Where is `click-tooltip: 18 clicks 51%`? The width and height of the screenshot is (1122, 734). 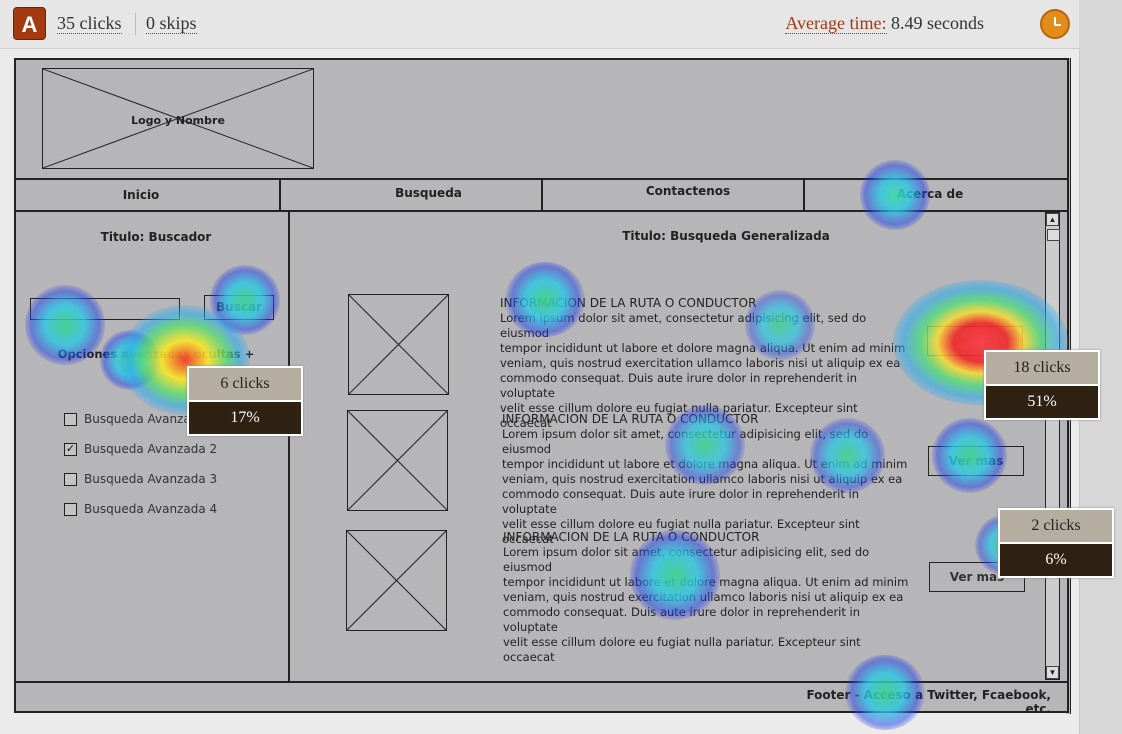 click-tooltip: 18 clicks 51% is located at coordinates (1042, 385).